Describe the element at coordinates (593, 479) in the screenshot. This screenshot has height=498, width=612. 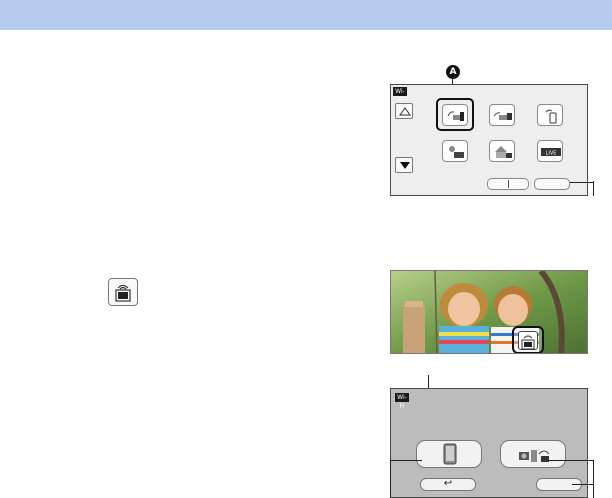
I see `camera-button-leader-tick` at that location.